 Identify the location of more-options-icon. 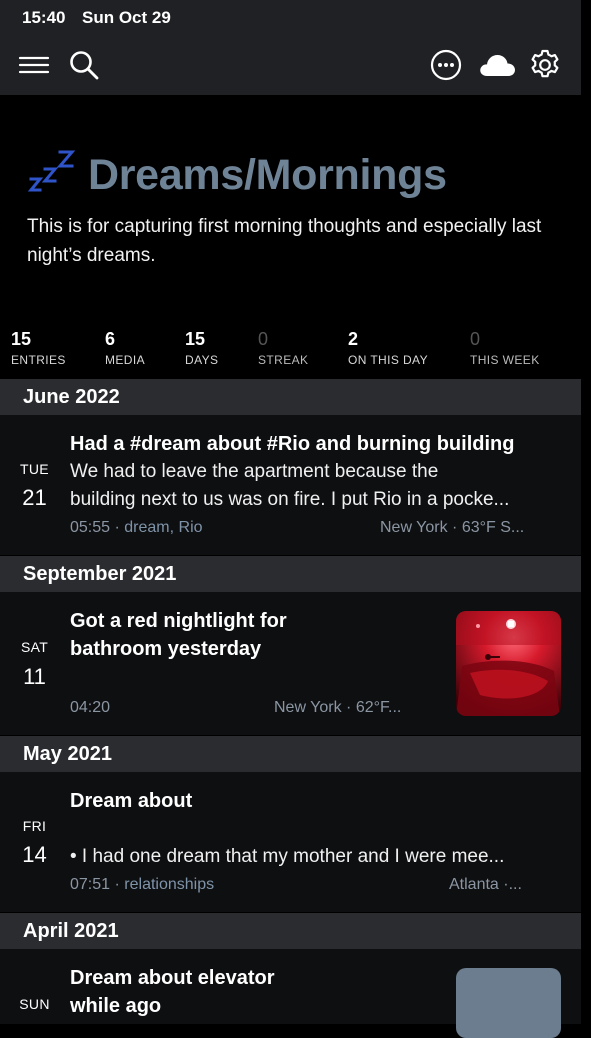
(446, 65).